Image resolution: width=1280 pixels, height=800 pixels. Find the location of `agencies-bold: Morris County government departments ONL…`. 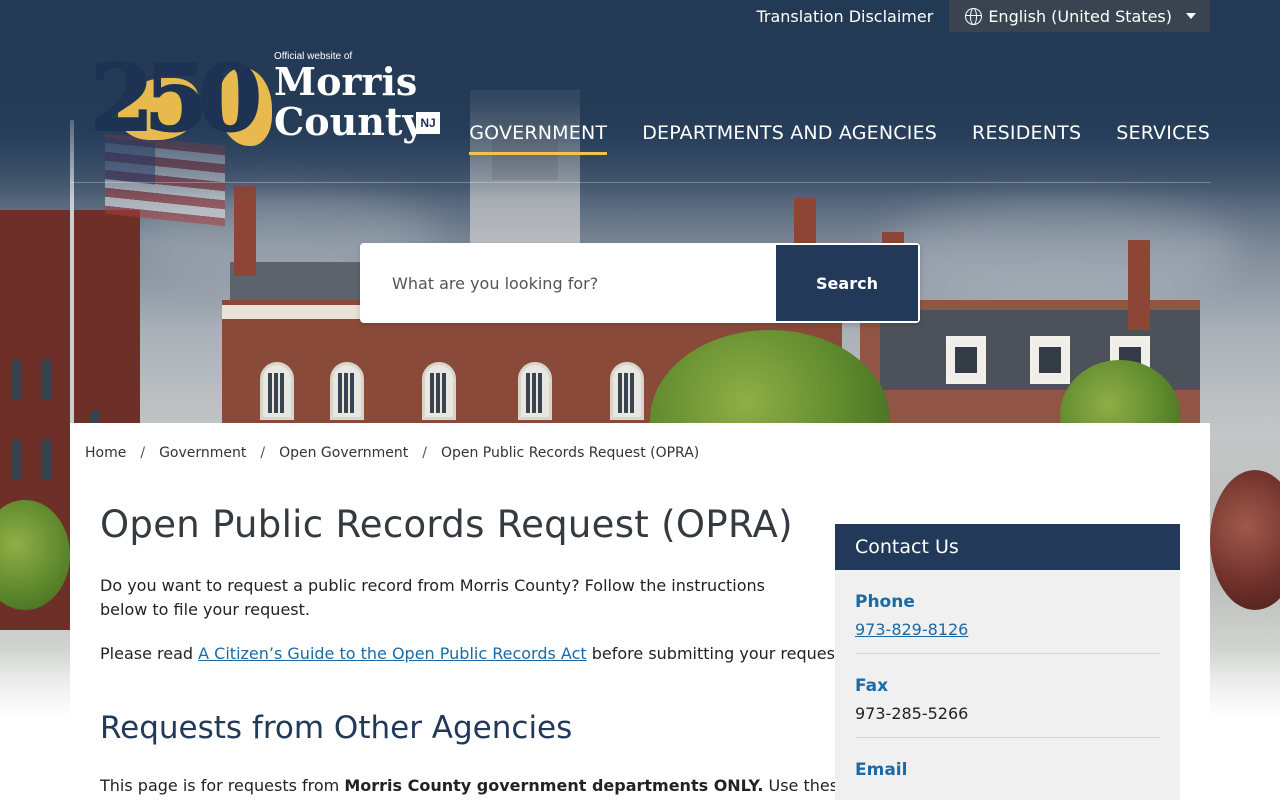

agencies-bold: Morris County government departments ONL… is located at coordinates (554, 785).